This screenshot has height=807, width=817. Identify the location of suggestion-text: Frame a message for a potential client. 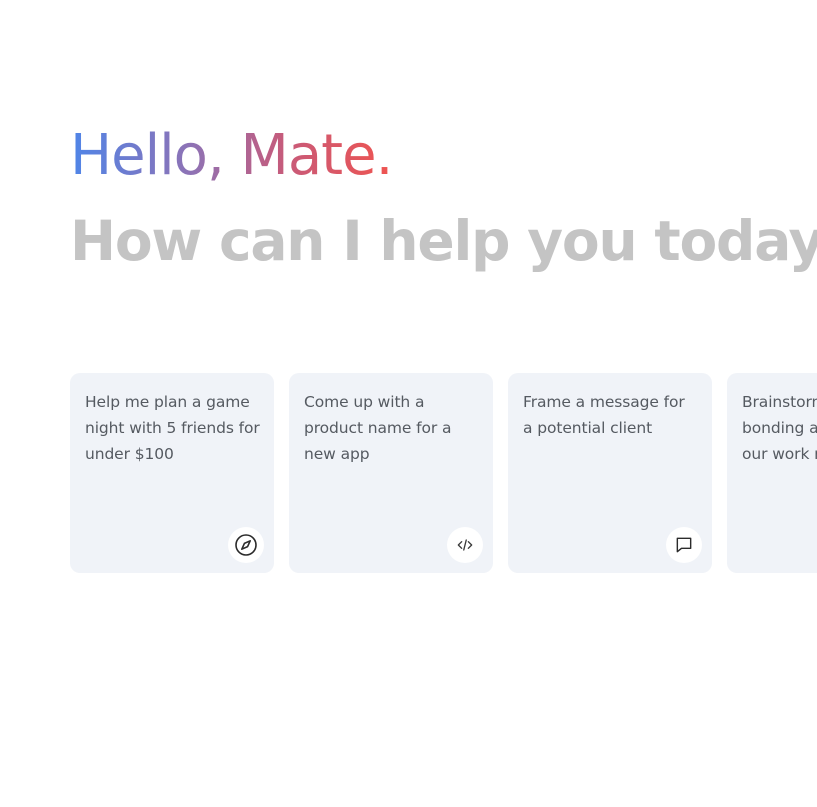
(604, 415).